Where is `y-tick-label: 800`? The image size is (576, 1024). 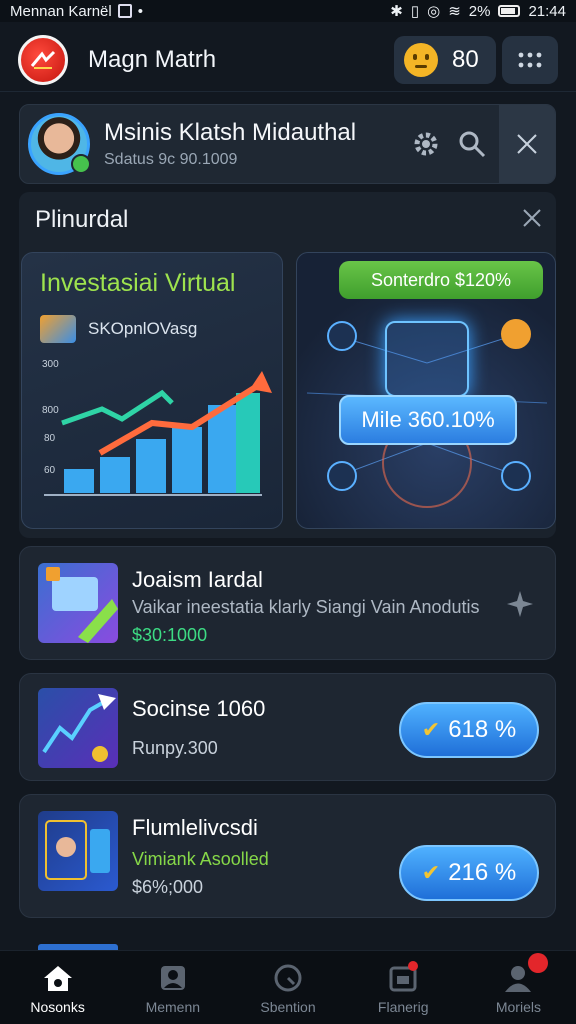 y-tick-label: 800 is located at coordinates (50, 410).